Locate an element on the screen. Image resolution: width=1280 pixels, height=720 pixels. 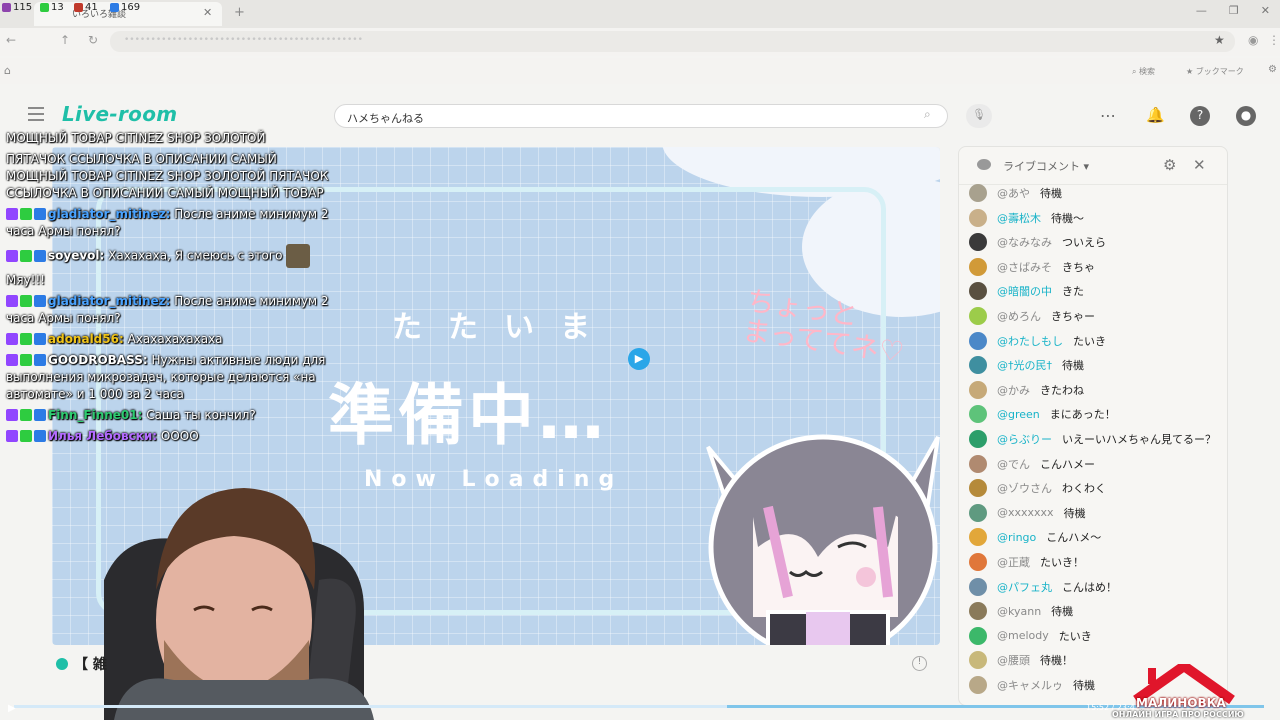
minimize-icon: — is located at coordinates (1201, 10).